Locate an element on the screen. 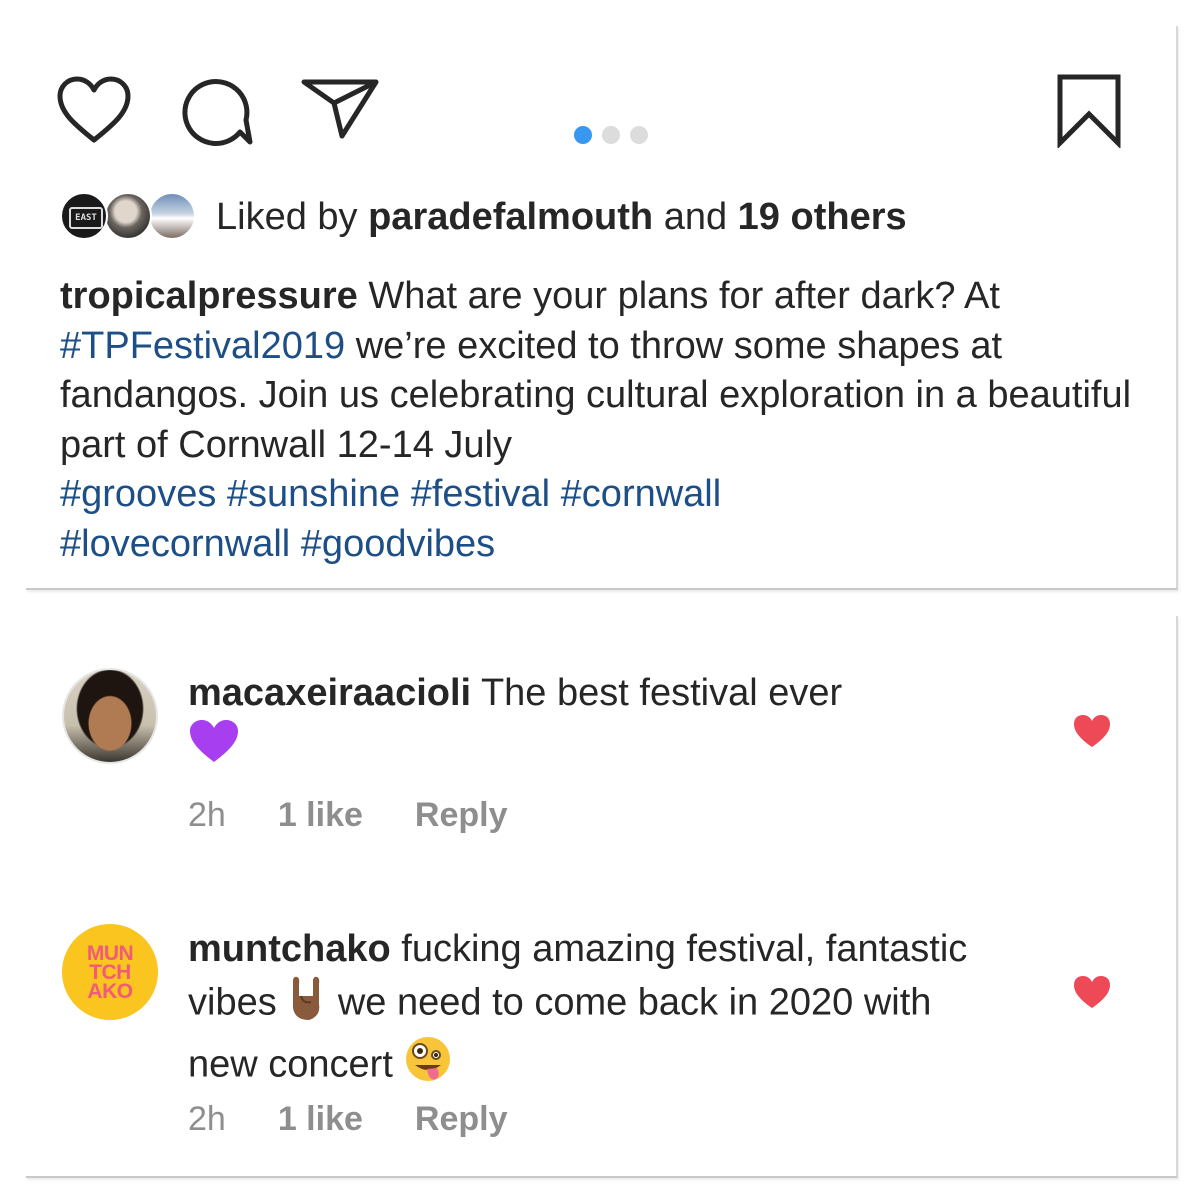 This screenshot has height=1200, width=1200. hashtag-link: #festival is located at coordinates (480, 494).